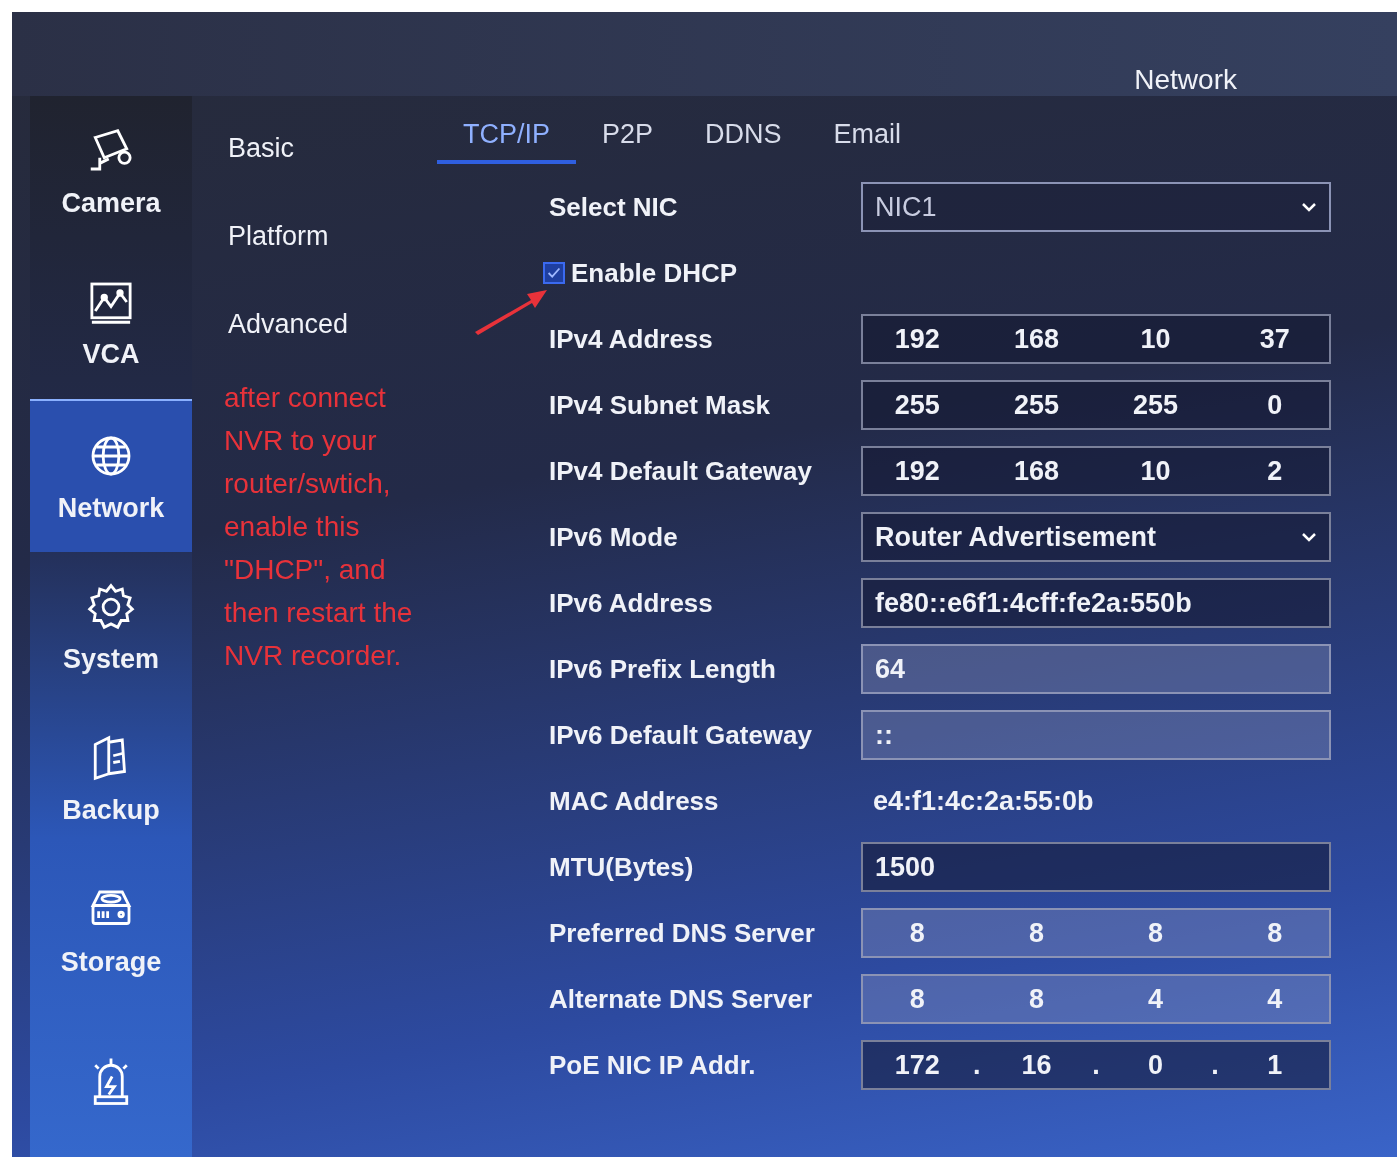  What do you see at coordinates (1096, 339) in the screenshot?
I see `ip-address-field: 192 168 10 37` at bounding box center [1096, 339].